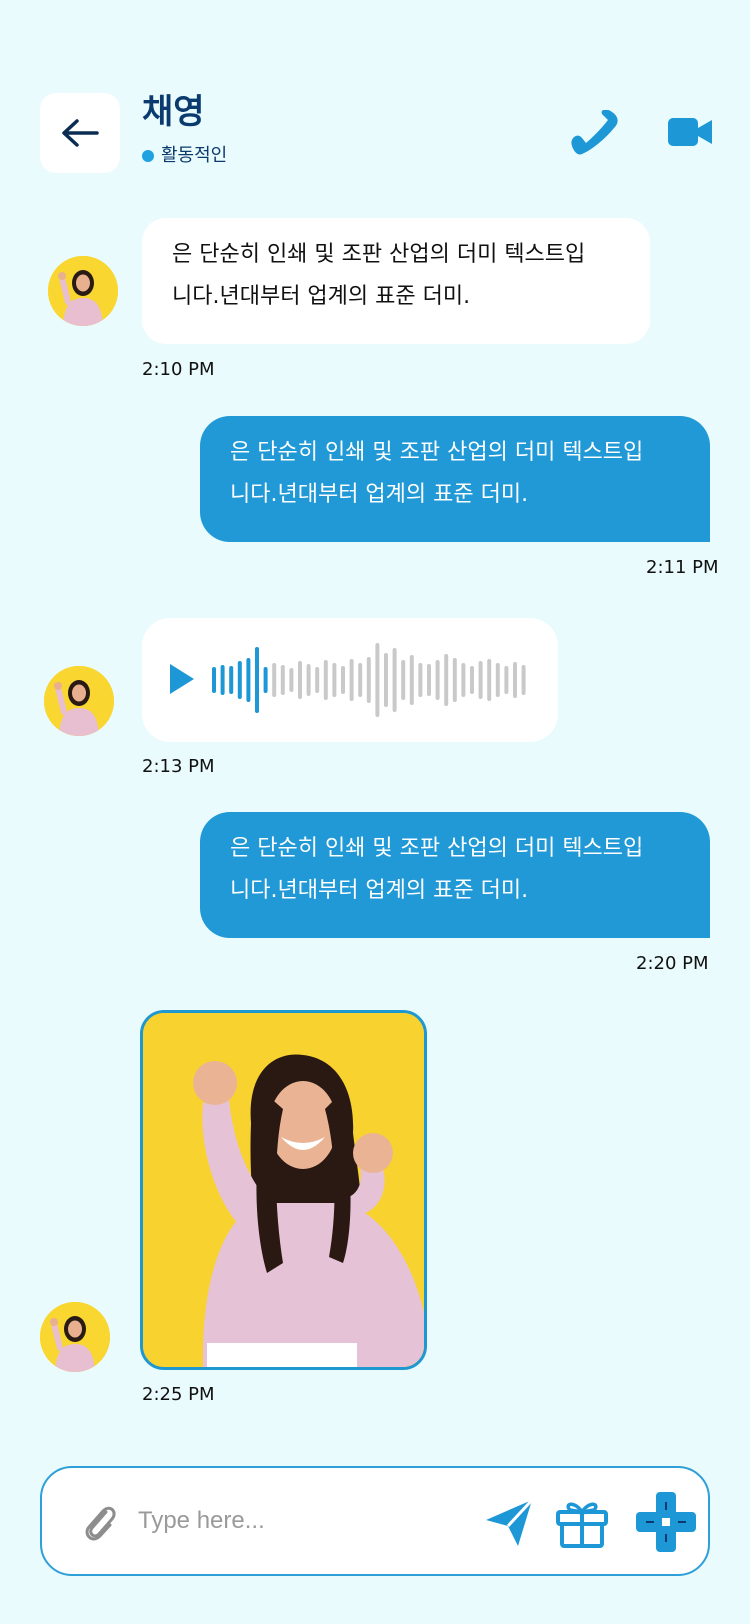 This screenshot has height=1624, width=750. I want to click on play-icon, so click(182, 679).